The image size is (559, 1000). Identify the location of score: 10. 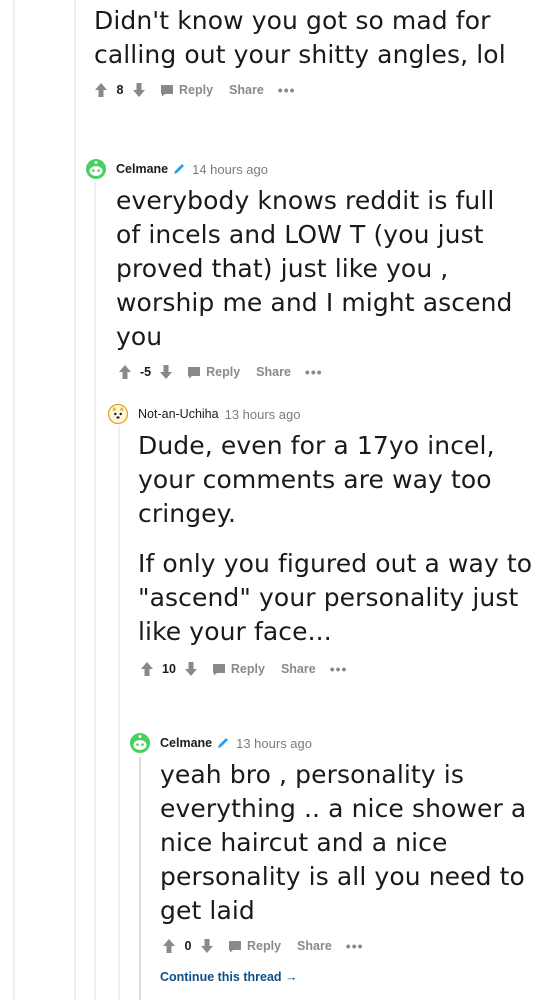
(169, 669).